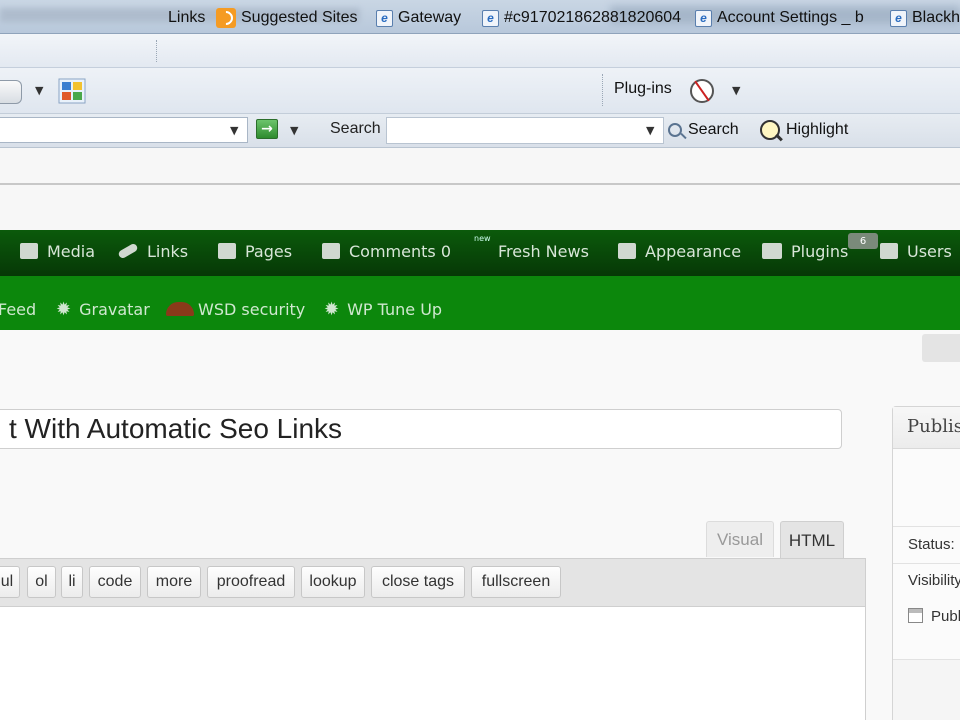 This screenshot has height=720, width=960. I want to click on menu-links: Links, so click(153, 251).